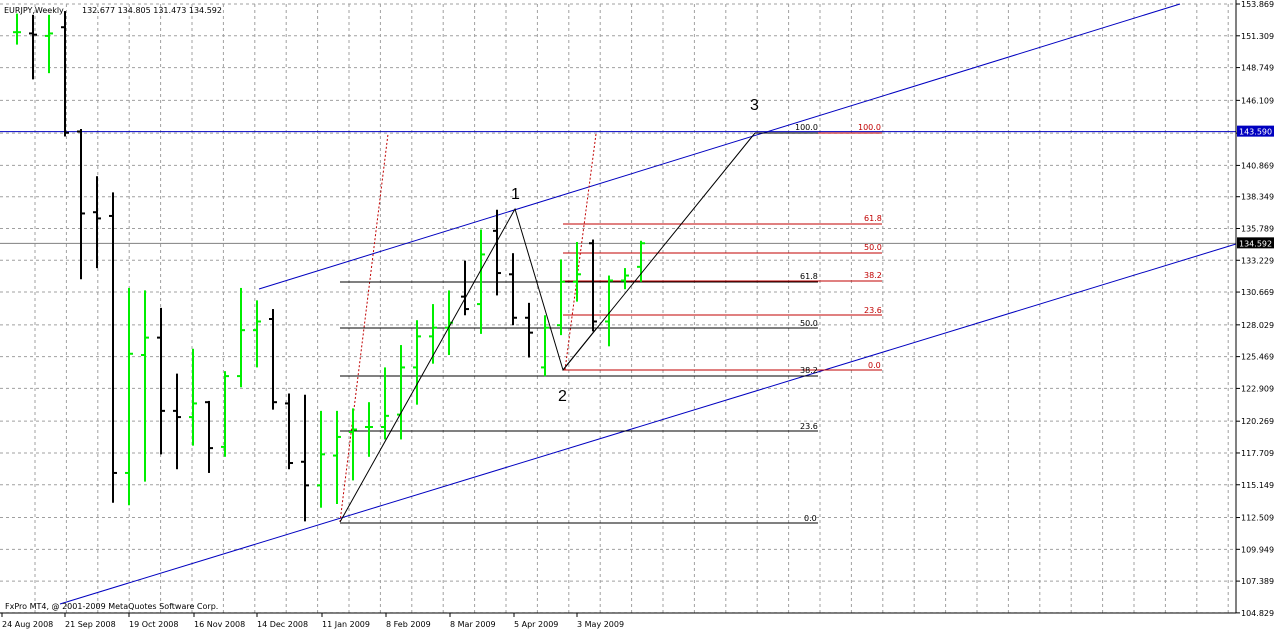  What do you see at coordinates (874, 365) in the screenshot?
I see `fib-right-label-0: 0.0` at bounding box center [874, 365].